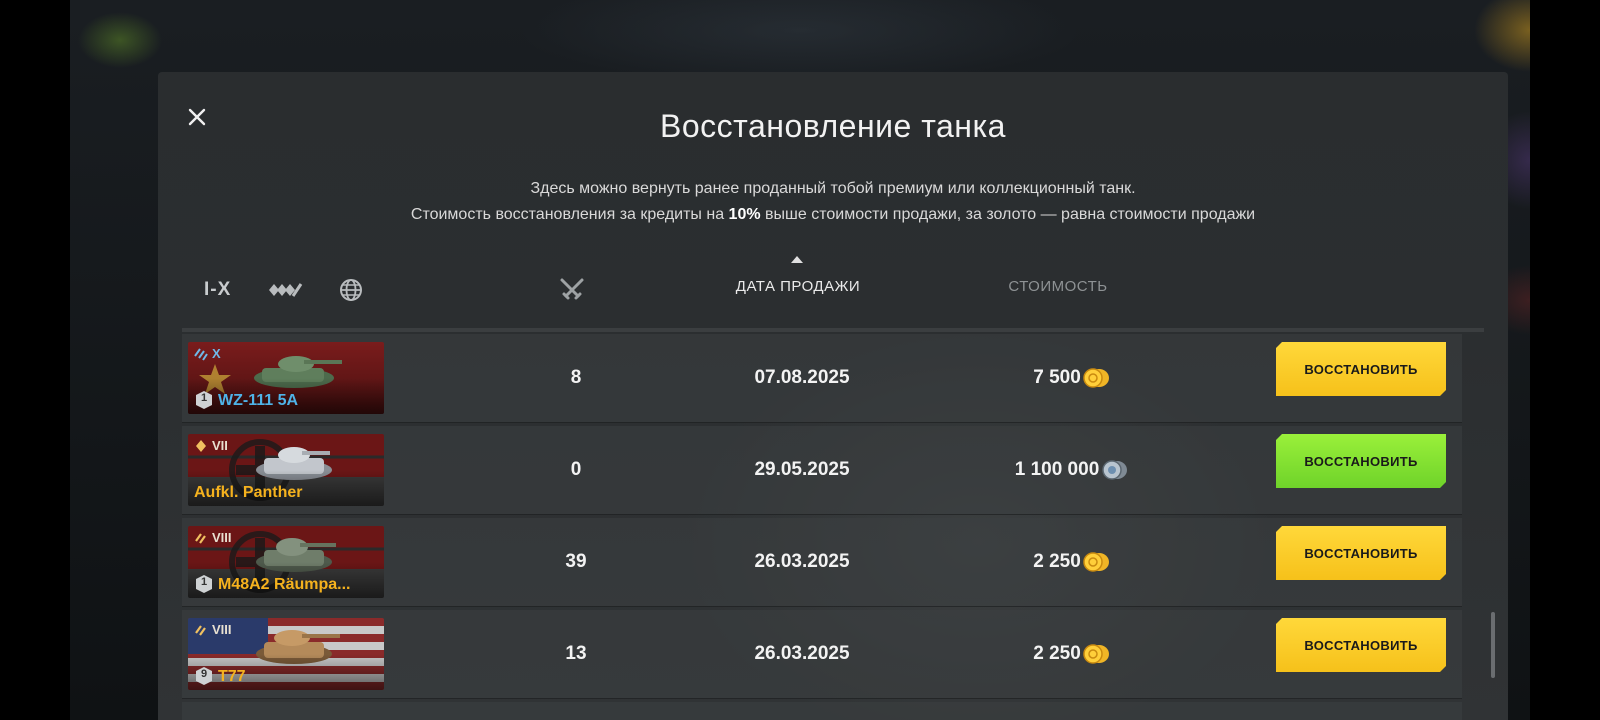  I want to click on crossed-swords-icon, so click(572, 289).